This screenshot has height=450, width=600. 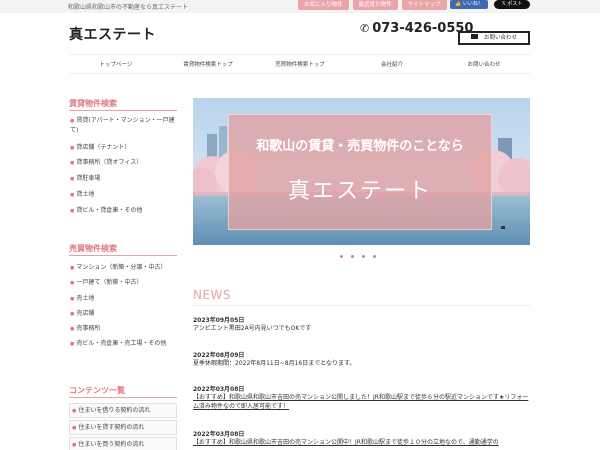 I want to click on sidebar-item-rental-store: ● 貸店舗（テナント）, so click(x=124, y=148).